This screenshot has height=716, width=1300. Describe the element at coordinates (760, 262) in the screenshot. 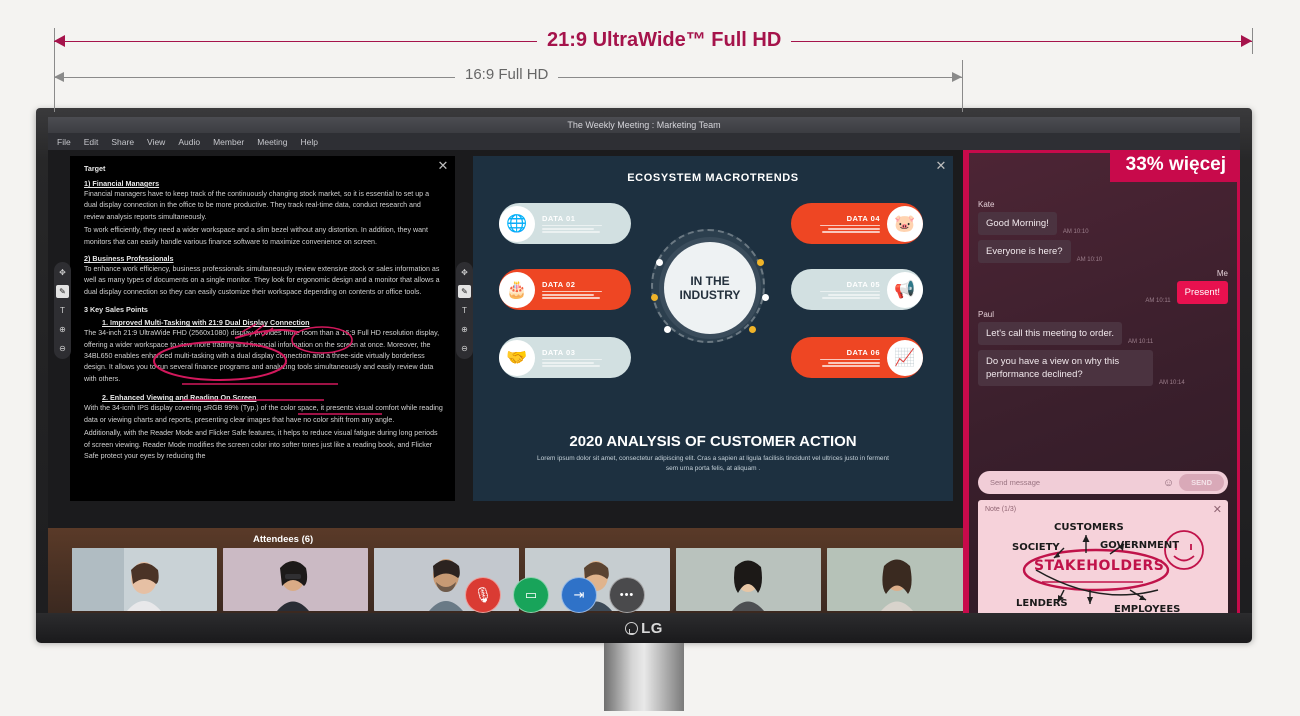

I see `hub-dot-top-right` at that location.